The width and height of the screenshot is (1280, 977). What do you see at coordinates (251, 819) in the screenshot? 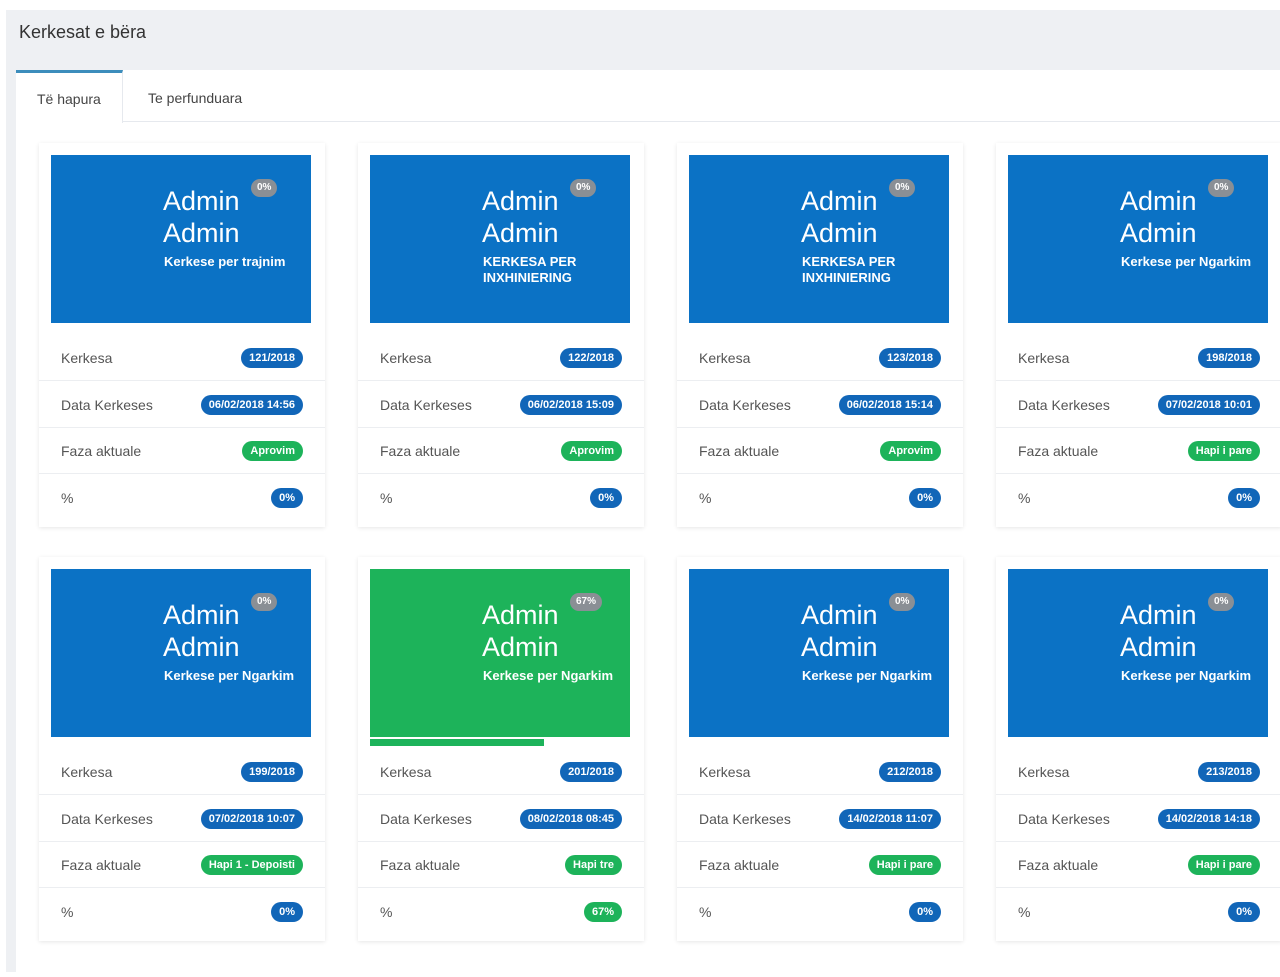
I see `request-date-badge: 07/02/2018 10:07` at bounding box center [251, 819].